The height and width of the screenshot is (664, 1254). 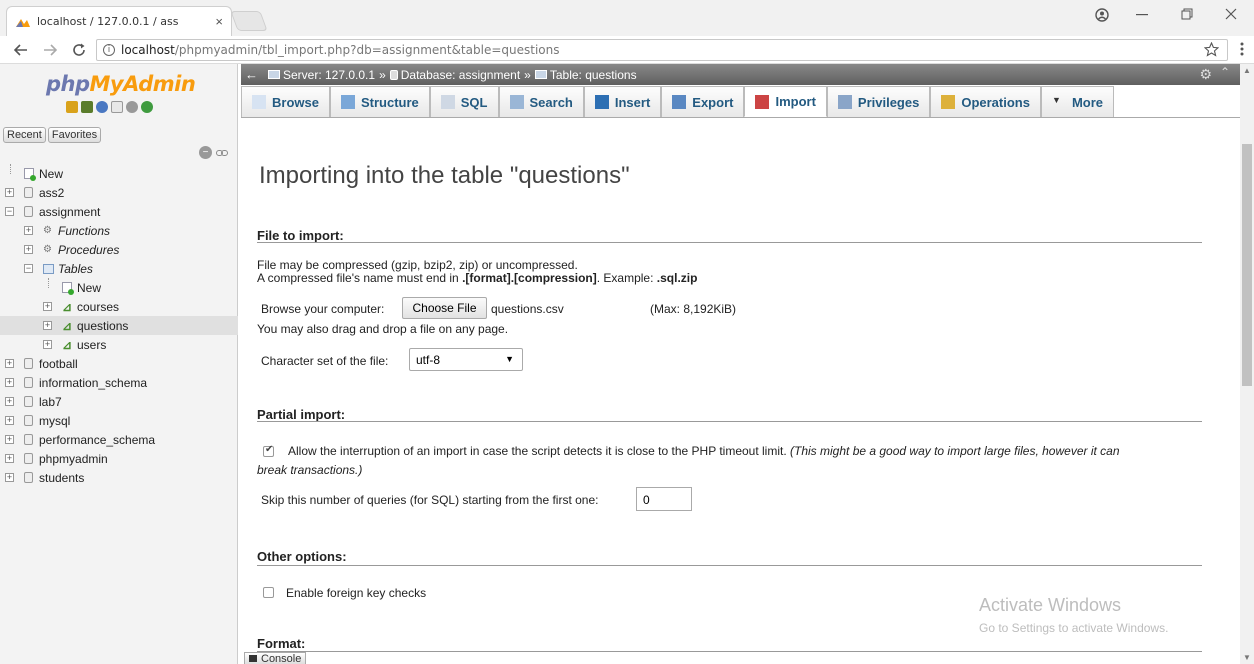 What do you see at coordinates (509, 359) in the screenshot?
I see `dropdown-arrow-icon: ▼` at bounding box center [509, 359].